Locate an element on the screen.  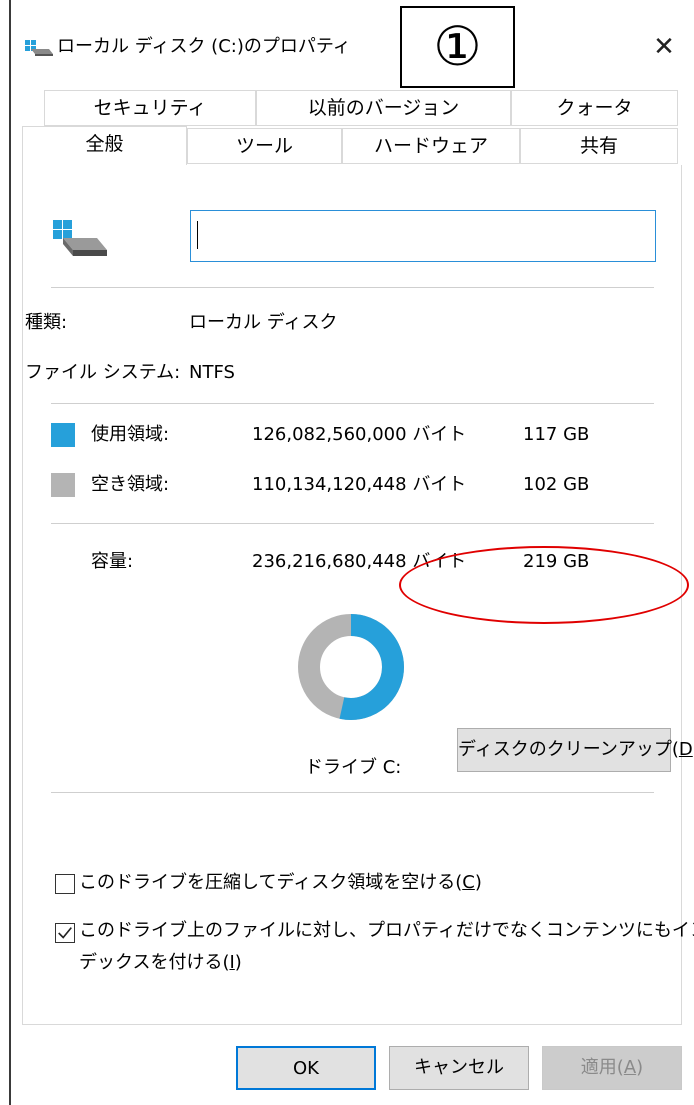
free-space-swatch is located at coordinates (63, 485).